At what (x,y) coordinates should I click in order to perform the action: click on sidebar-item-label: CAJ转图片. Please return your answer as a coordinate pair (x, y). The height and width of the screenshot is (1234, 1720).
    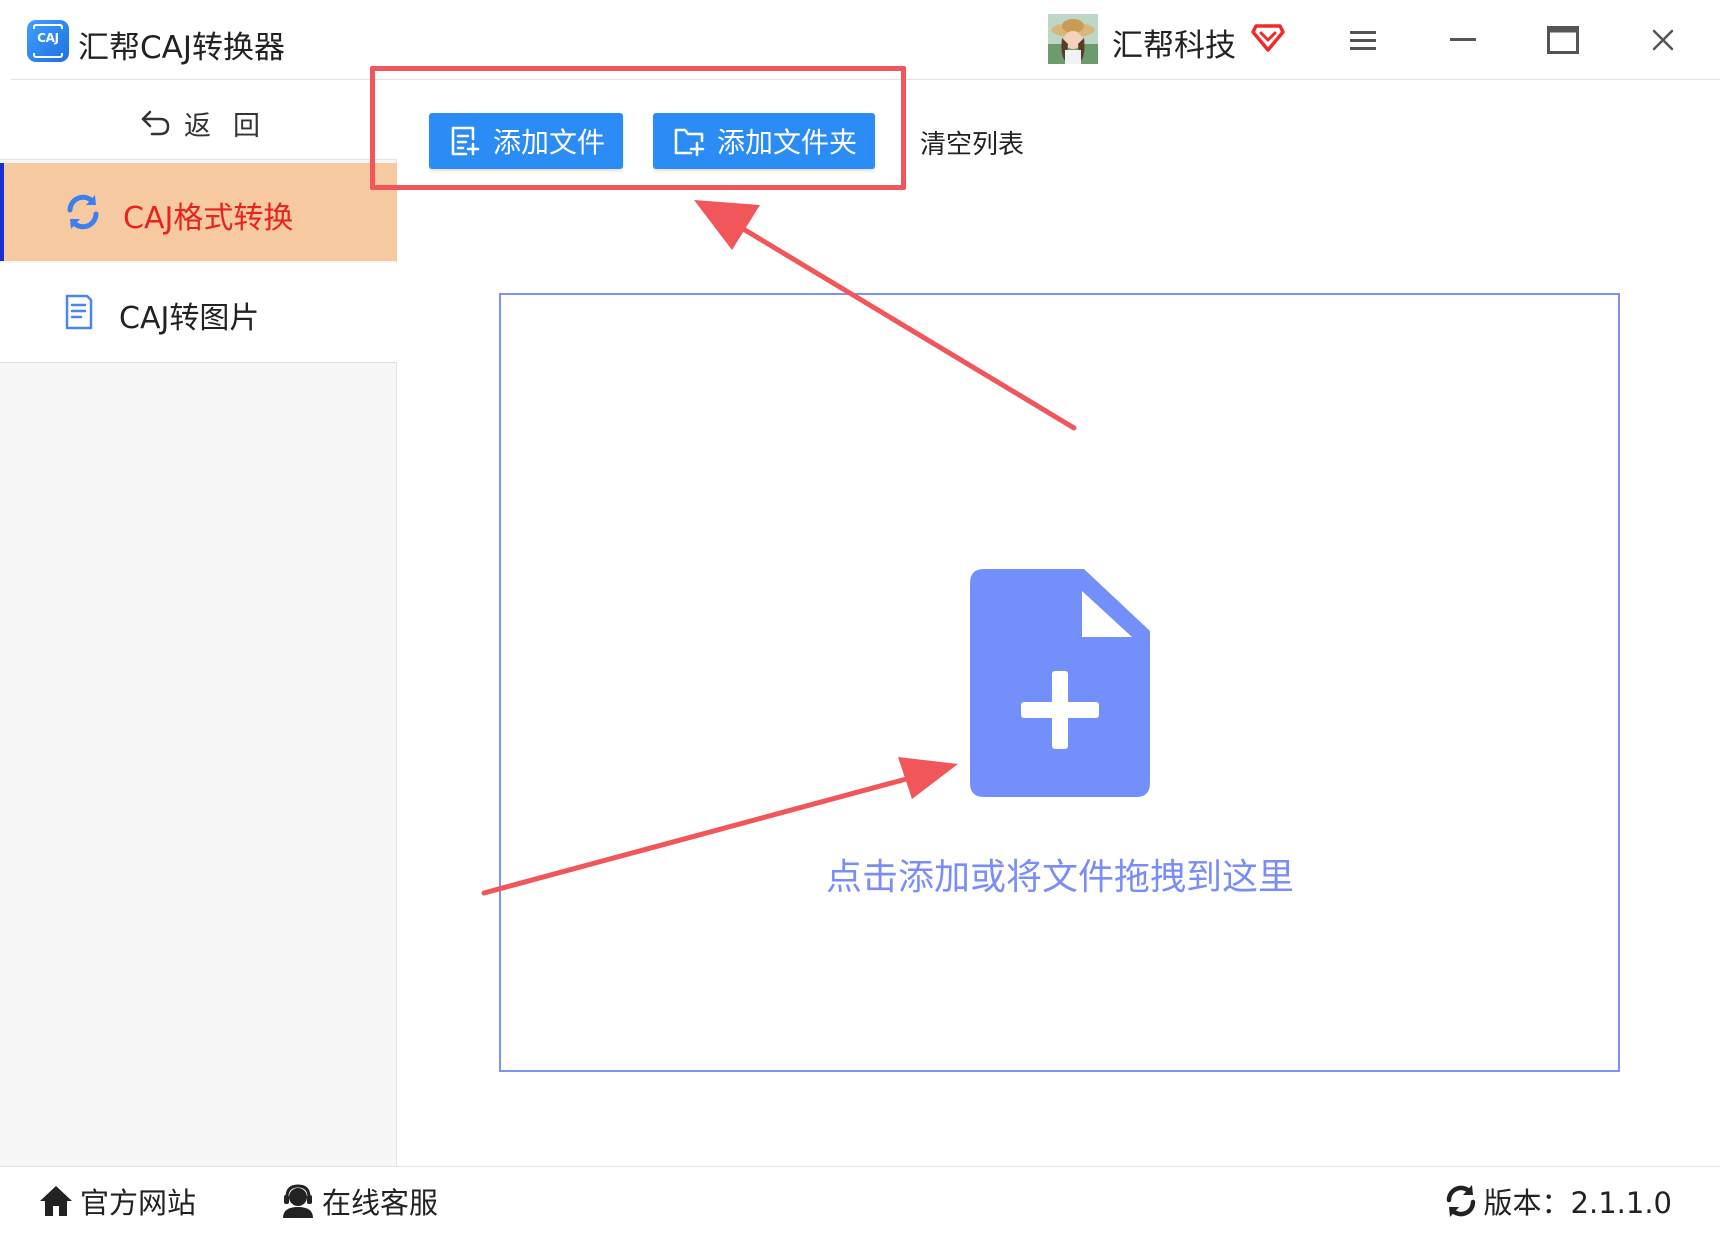
    Looking at the image, I should click on (189, 318).